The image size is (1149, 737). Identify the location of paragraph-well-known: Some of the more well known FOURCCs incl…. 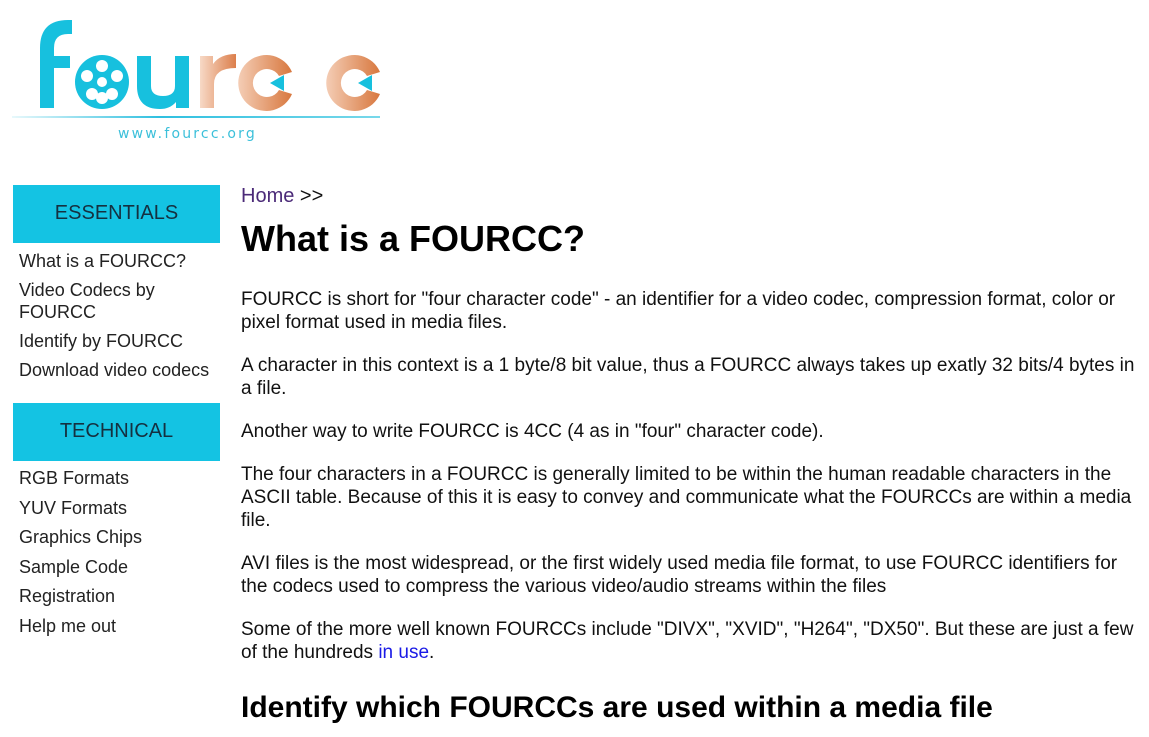
(691, 641).